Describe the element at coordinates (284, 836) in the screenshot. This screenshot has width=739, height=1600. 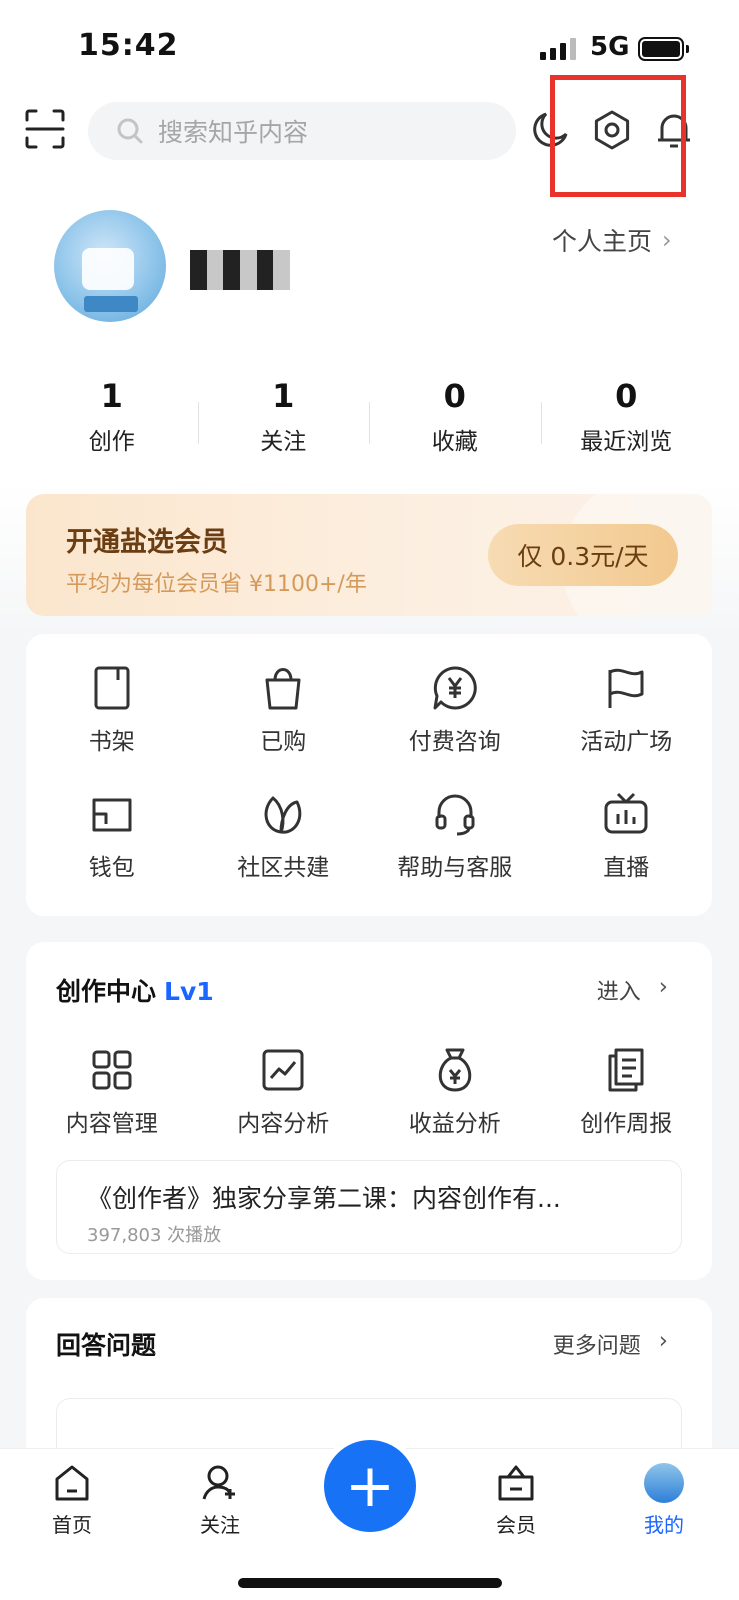
I see `tool-community: 社区共建` at that location.